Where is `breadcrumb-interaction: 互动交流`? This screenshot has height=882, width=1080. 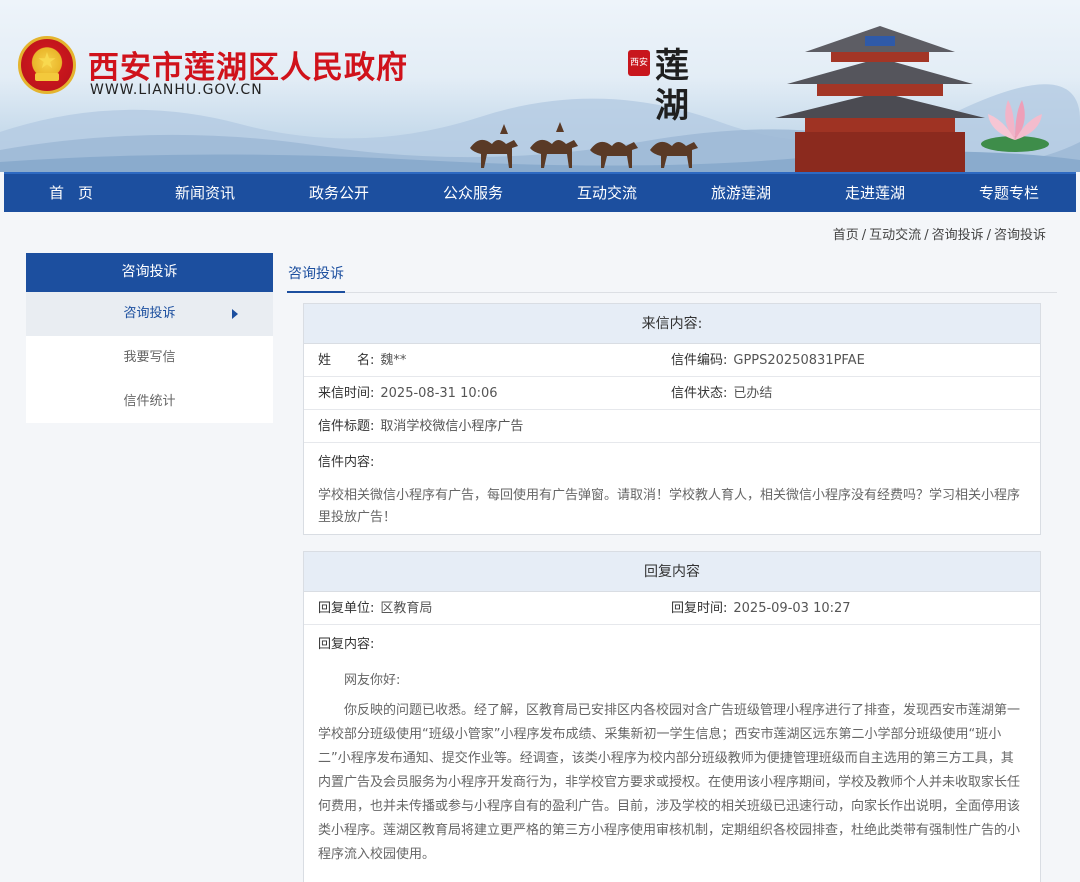
breadcrumb-interaction: 互动交流 is located at coordinates (895, 235).